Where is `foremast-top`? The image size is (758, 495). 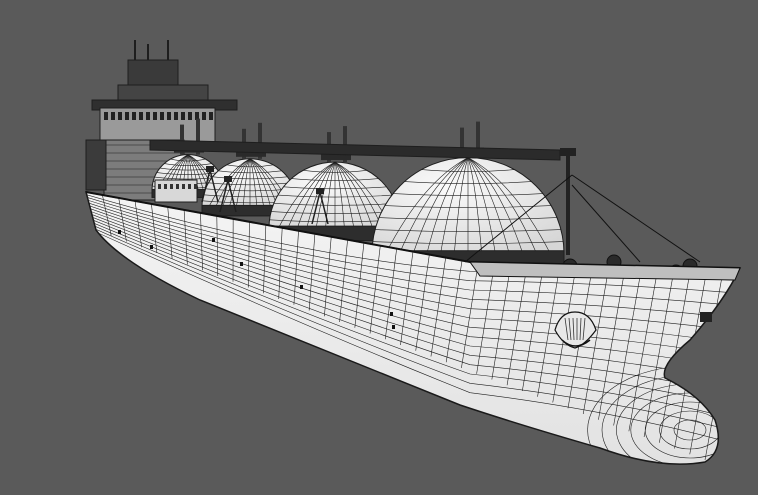
foremast-top is located at coordinates (568, 152).